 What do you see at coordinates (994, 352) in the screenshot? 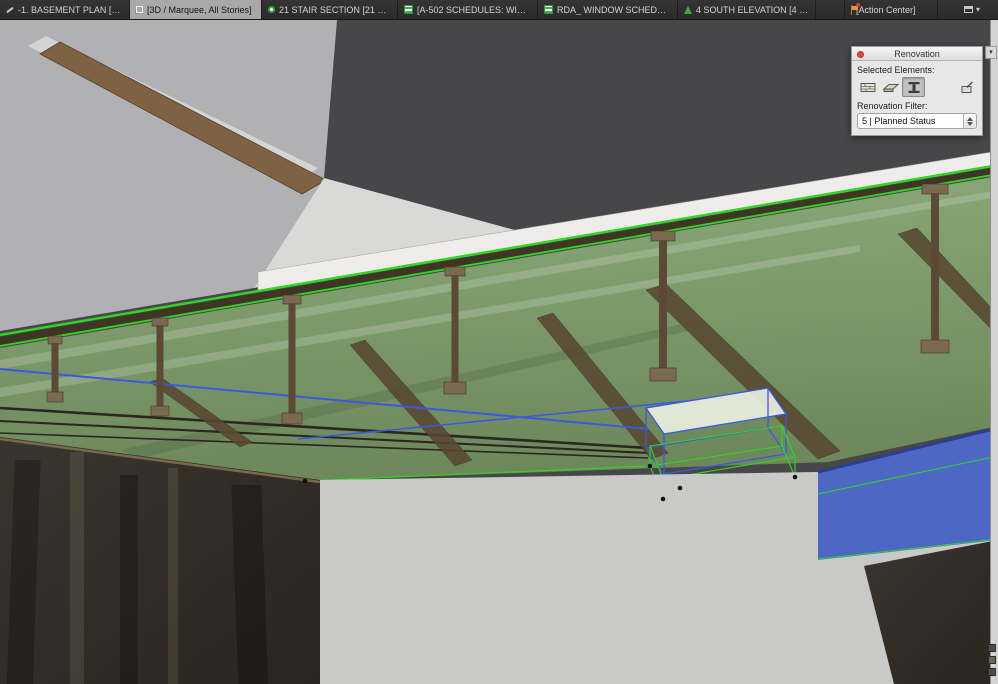
I see `right-scroll-strip` at bounding box center [994, 352].